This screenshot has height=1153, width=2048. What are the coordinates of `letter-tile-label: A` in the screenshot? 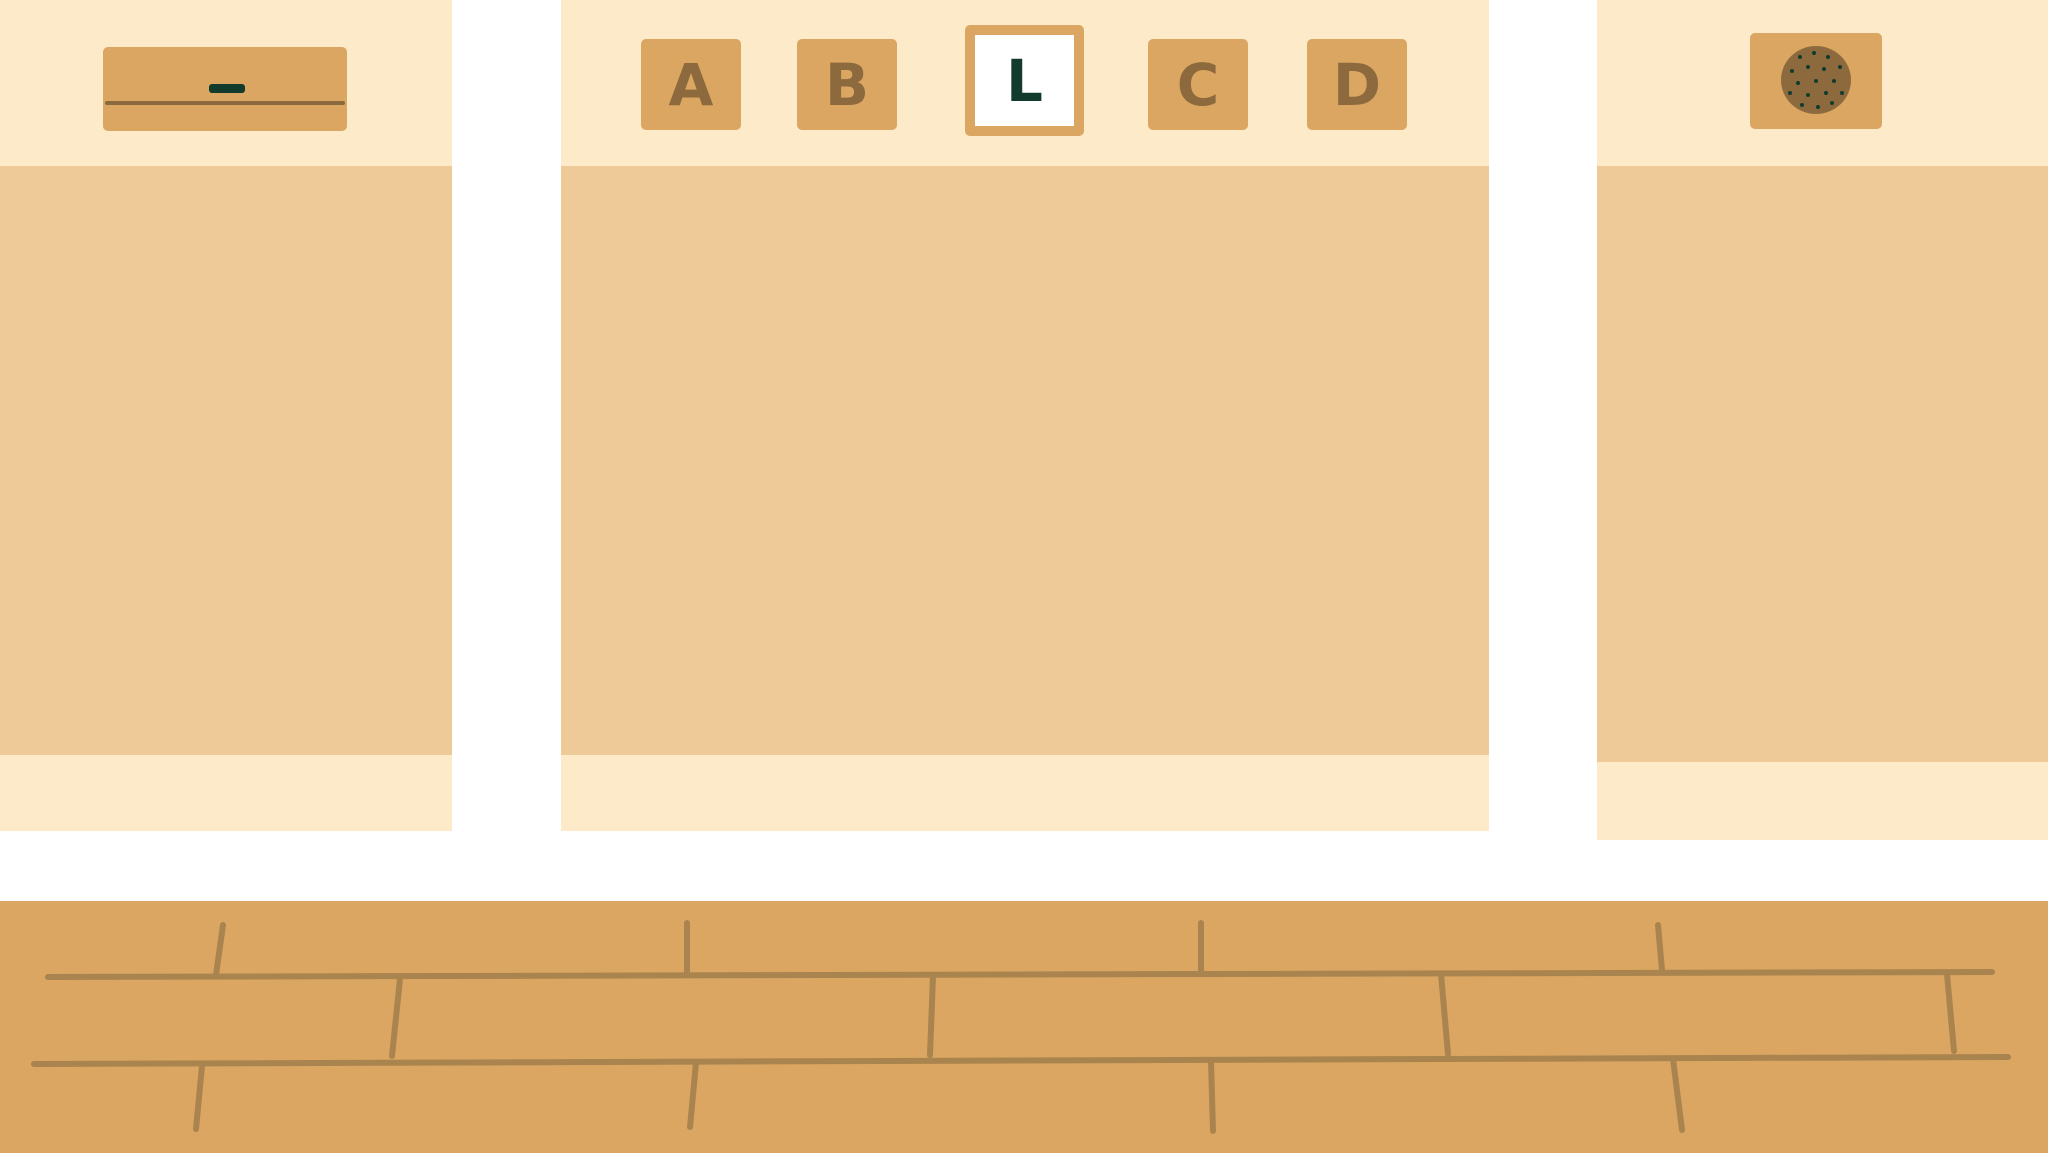 It's located at (691, 84).